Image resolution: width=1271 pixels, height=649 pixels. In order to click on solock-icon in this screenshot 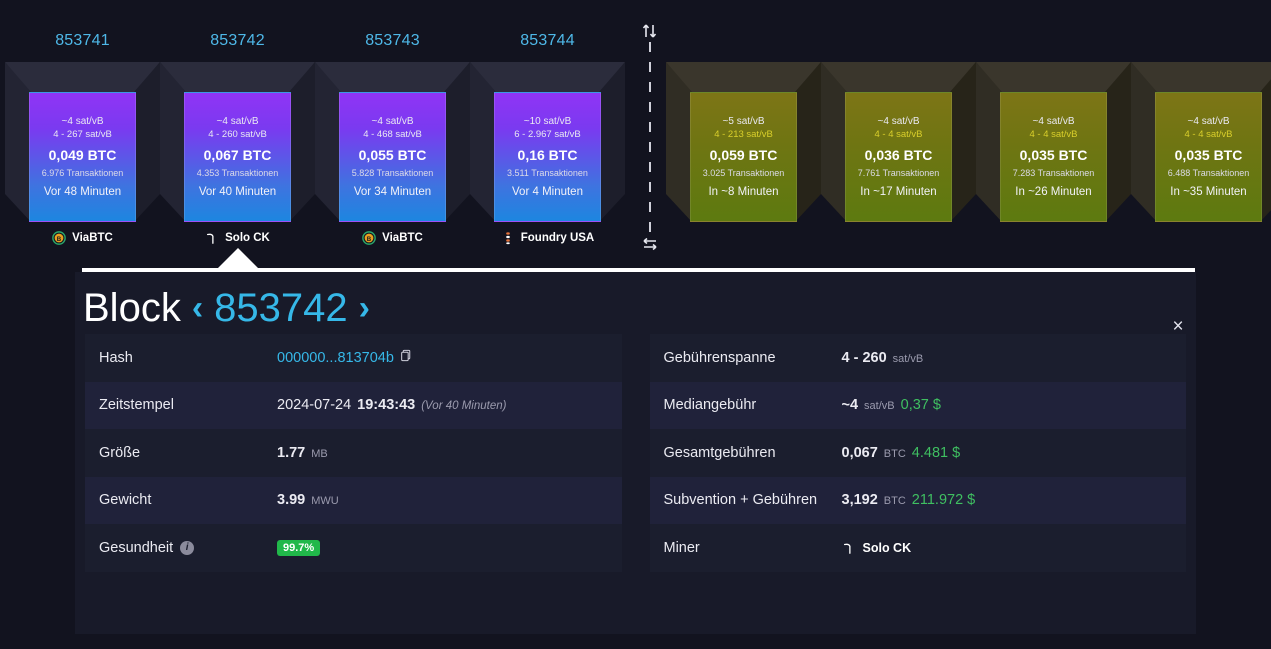, I will do `click(210, 238)`.